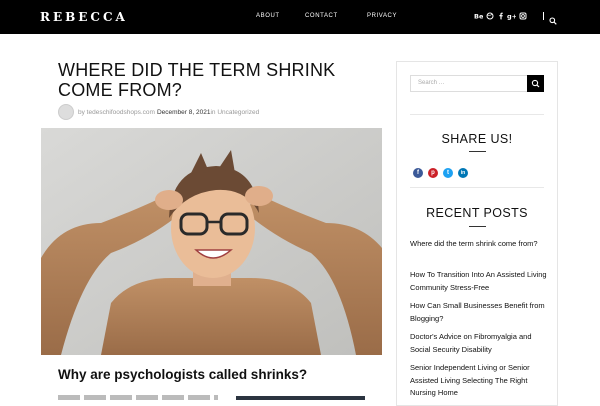 This screenshot has height=406, width=600. What do you see at coordinates (183, 374) in the screenshot?
I see `section-heading: Why are psychologists called shrinks?` at bounding box center [183, 374].